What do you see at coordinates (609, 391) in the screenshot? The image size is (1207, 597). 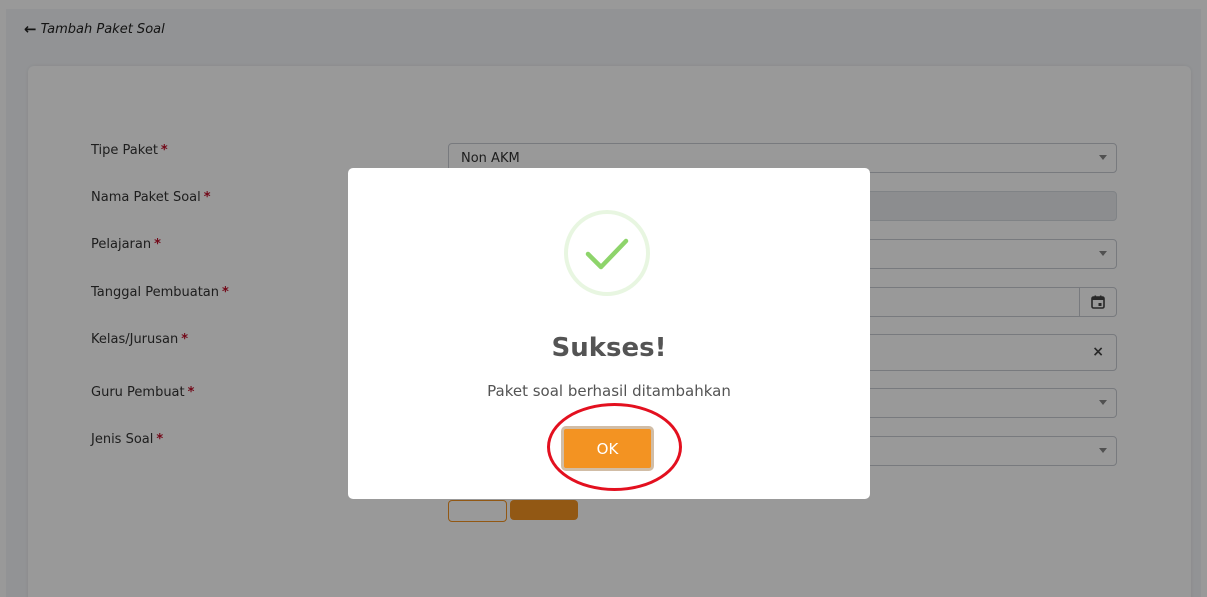 I see `dialog-message: Paket soal berhasil ditambahkan` at bounding box center [609, 391].